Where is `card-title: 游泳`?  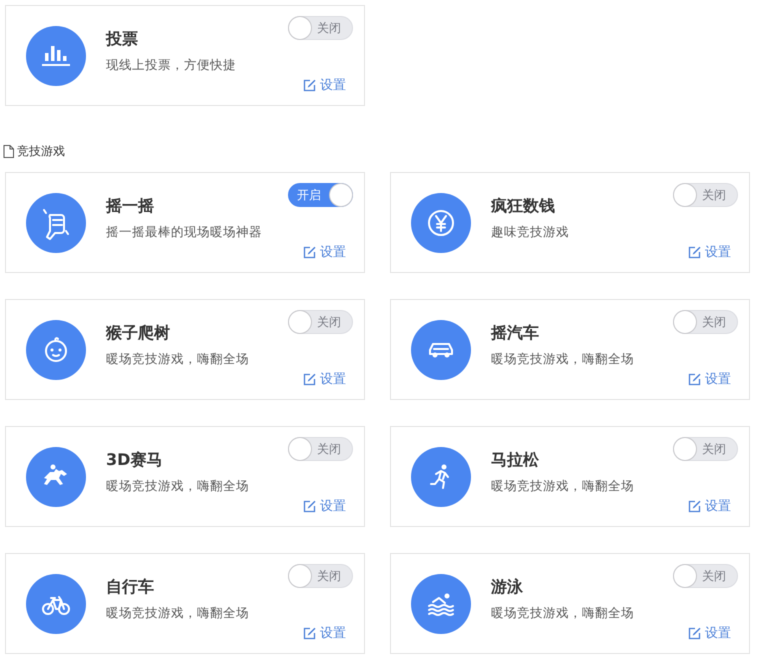
card-title: 游泳 is located at coordinates (507, 587).